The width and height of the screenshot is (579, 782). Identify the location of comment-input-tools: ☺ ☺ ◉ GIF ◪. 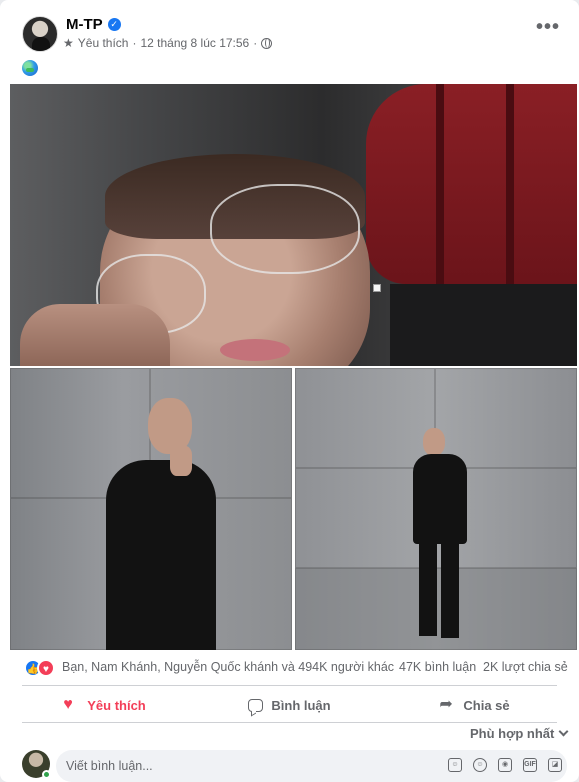
(505, 765).